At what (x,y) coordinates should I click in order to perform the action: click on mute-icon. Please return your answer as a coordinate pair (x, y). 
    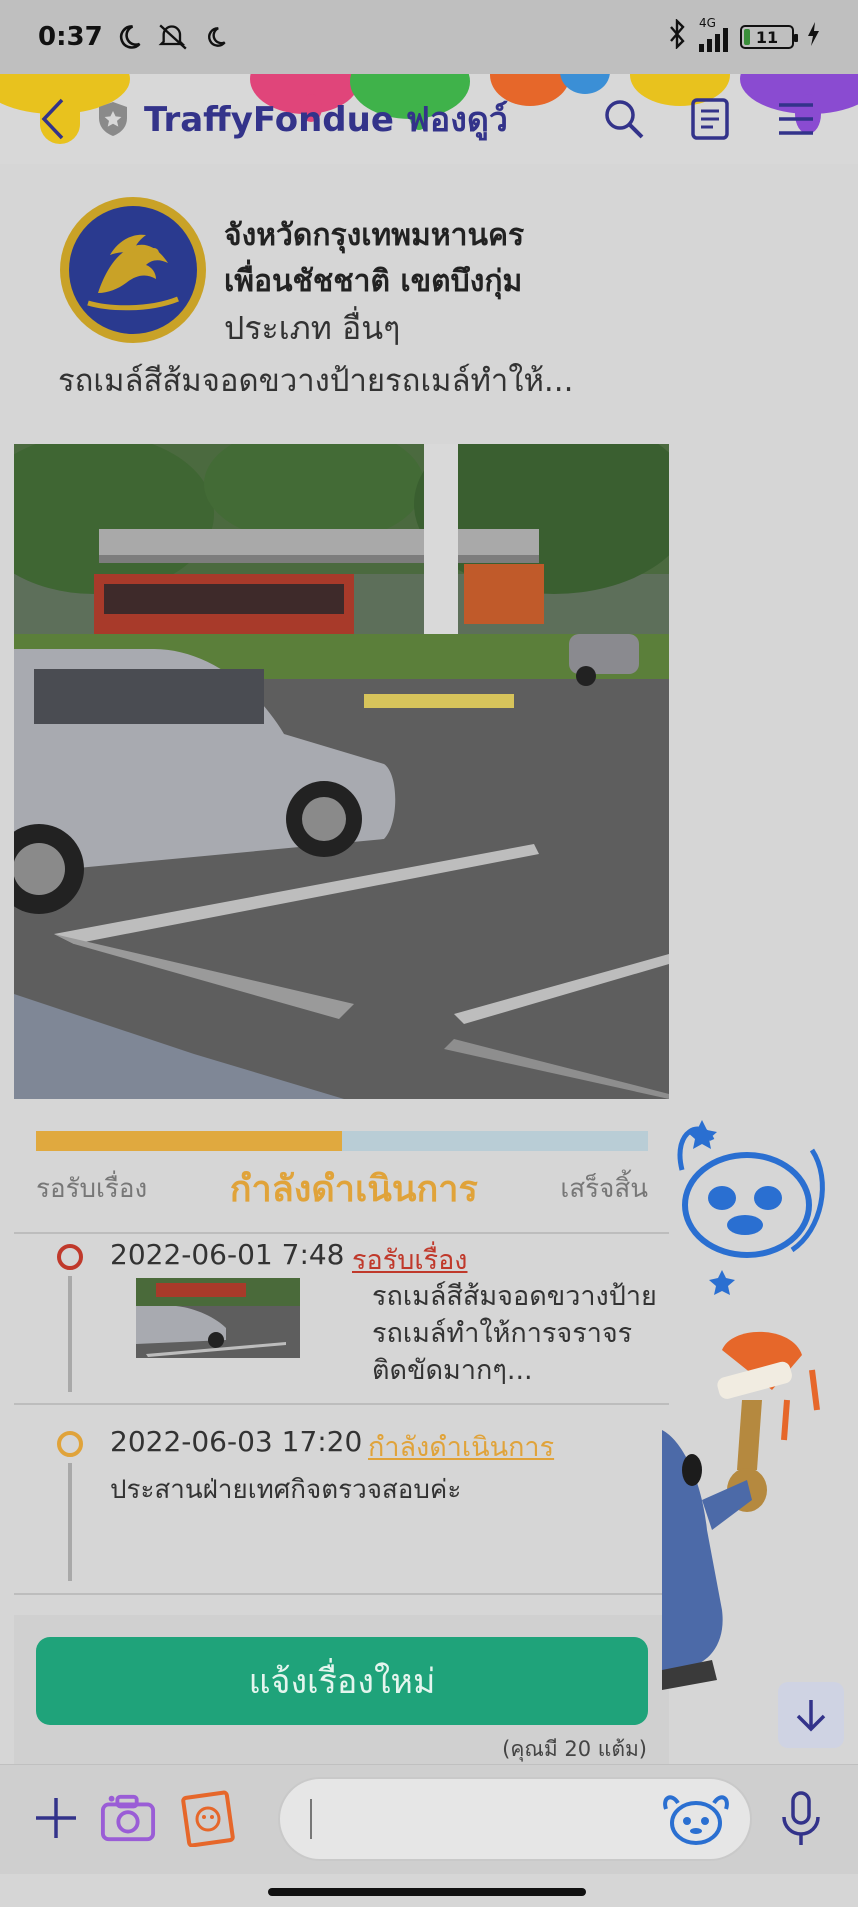
    Looking at the image, I should click on (173, 37).